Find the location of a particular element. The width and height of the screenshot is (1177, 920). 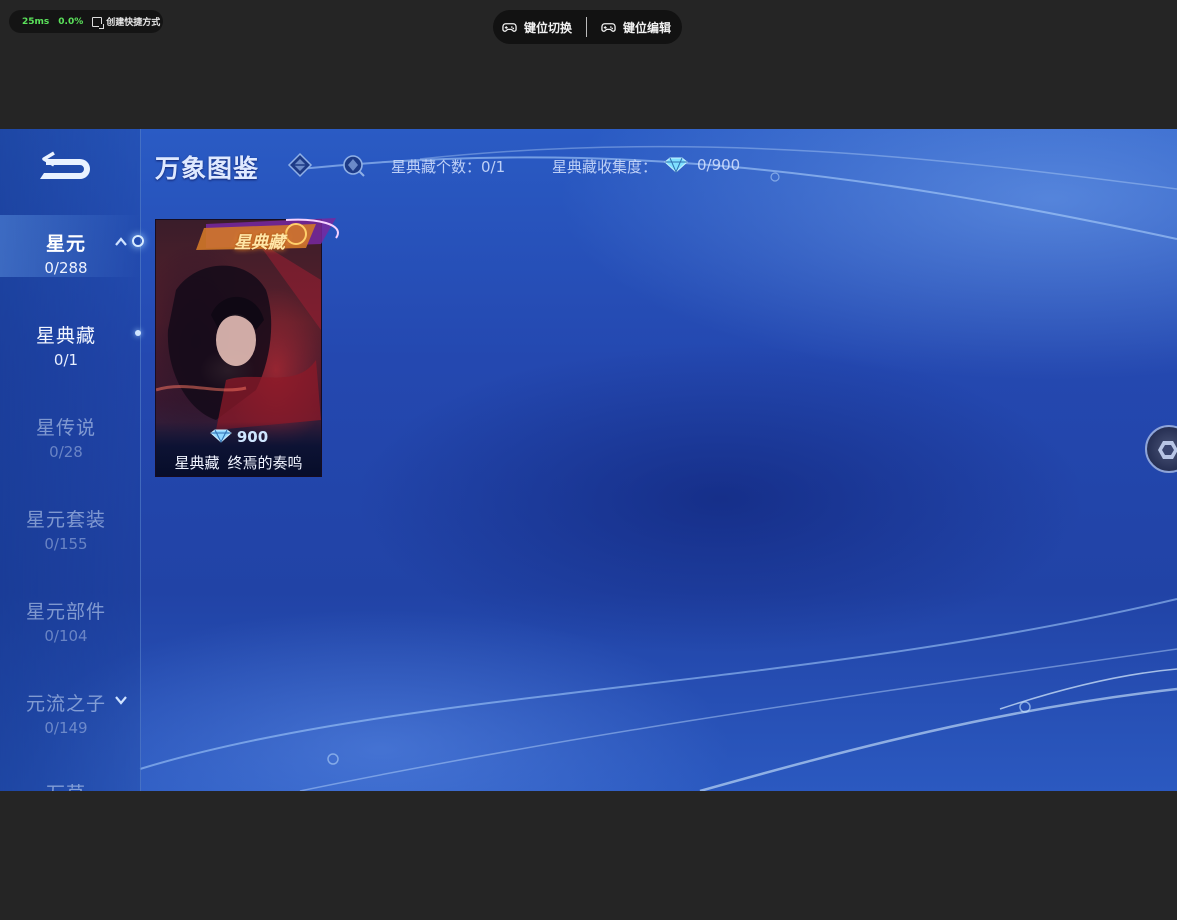

search-gem-icon is located at coordinates (353, 165).